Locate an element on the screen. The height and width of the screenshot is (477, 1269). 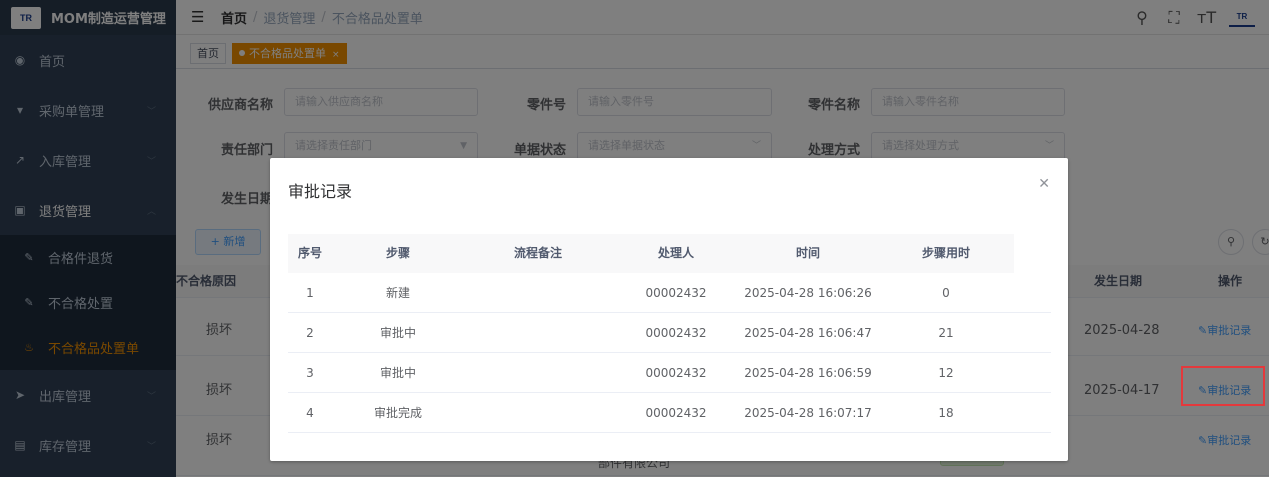
table-row: 4 审批完成 00002432 2025-04-28 16:07:17 18 is located at coordinates (669, 413).